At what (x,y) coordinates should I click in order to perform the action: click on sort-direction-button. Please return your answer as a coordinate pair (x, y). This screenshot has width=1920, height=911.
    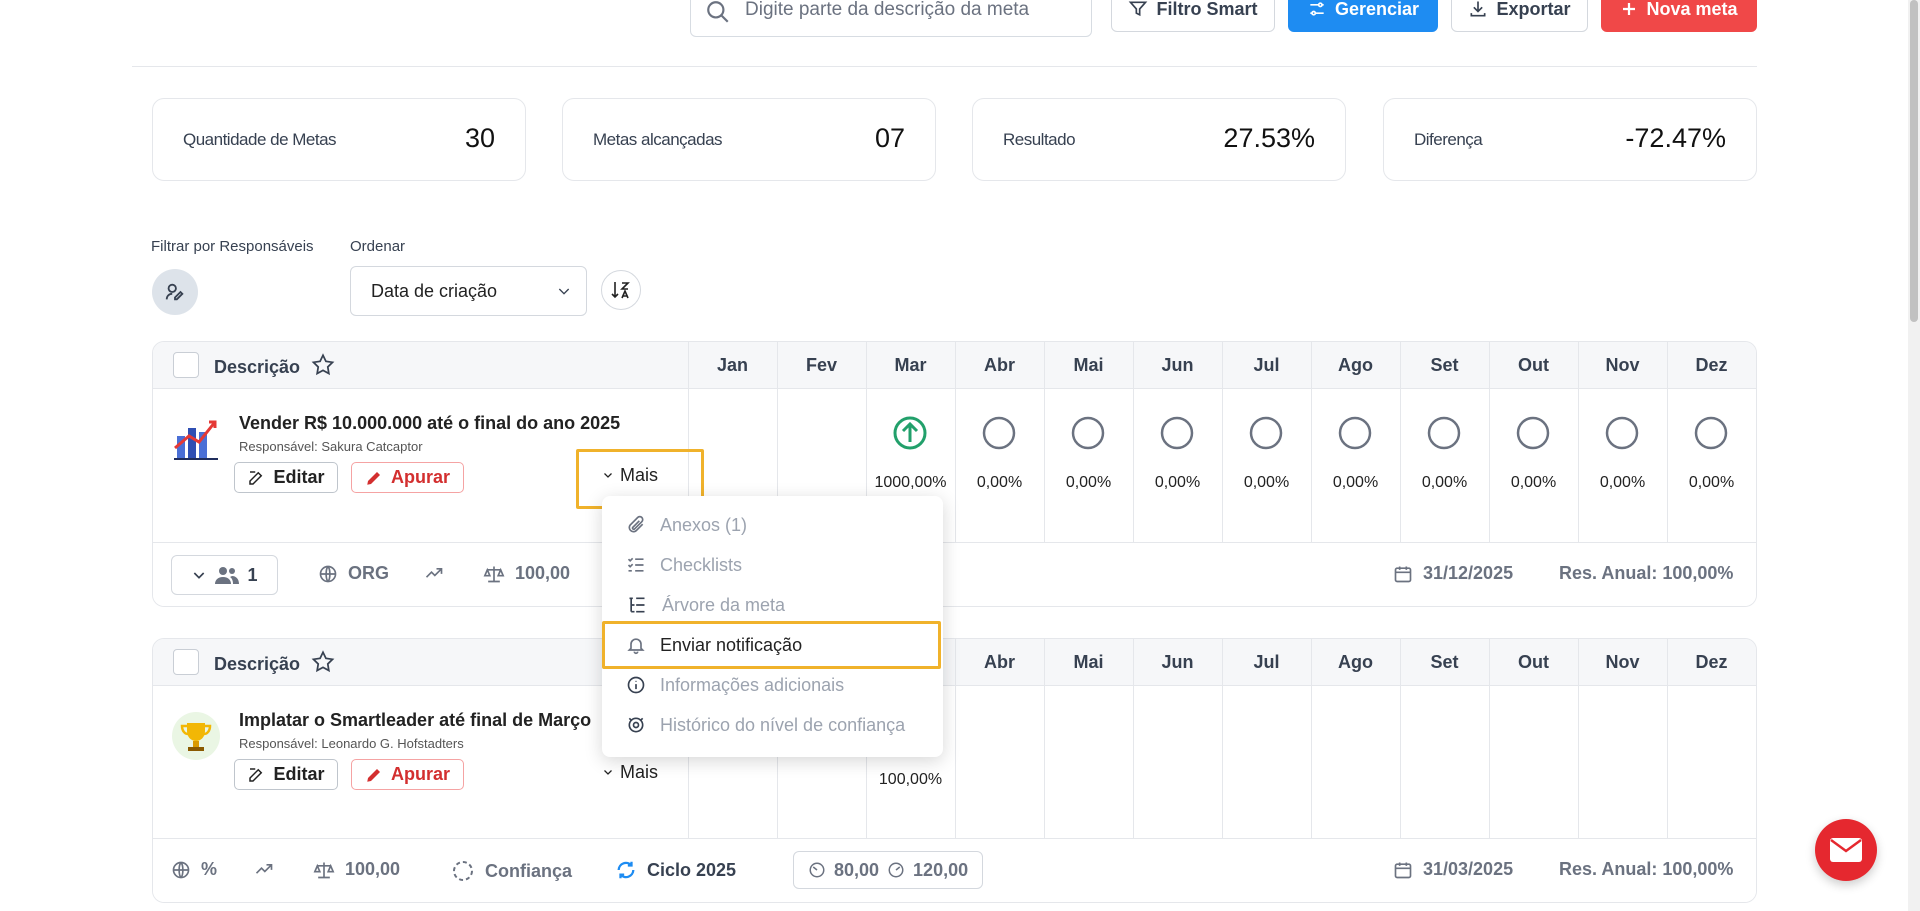
    Looking at the image, I should click on (621, 290).